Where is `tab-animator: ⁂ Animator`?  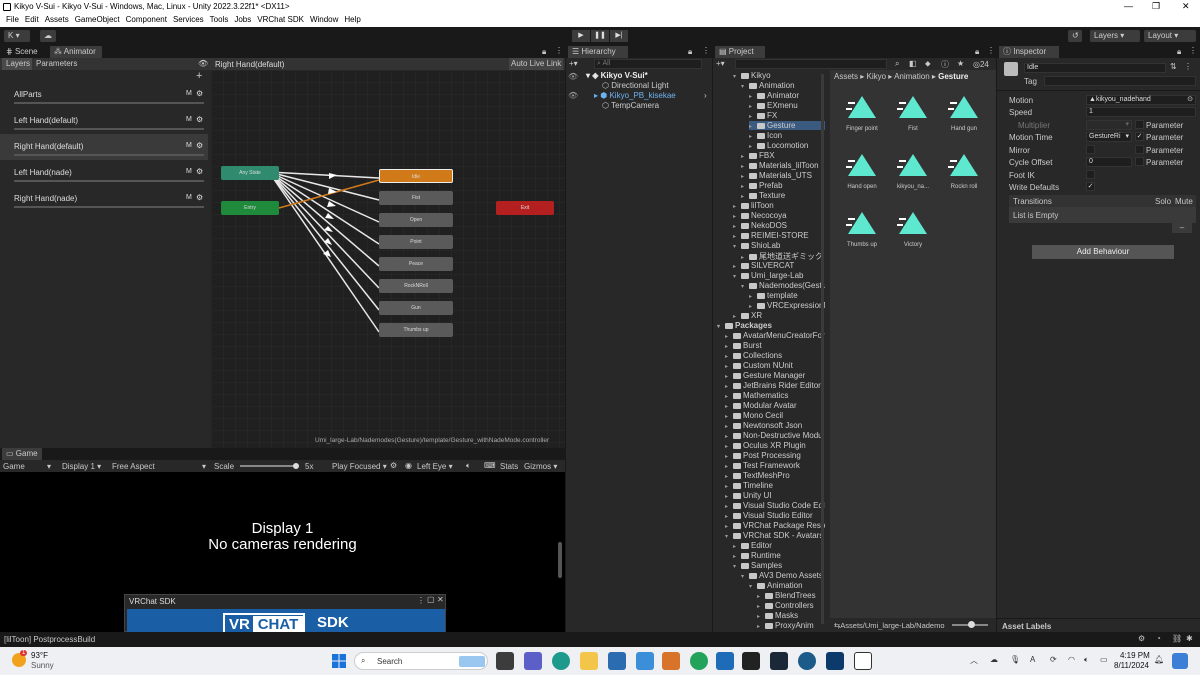
tab-animator: ⁂ Animator is located at coordinates (76, 52).